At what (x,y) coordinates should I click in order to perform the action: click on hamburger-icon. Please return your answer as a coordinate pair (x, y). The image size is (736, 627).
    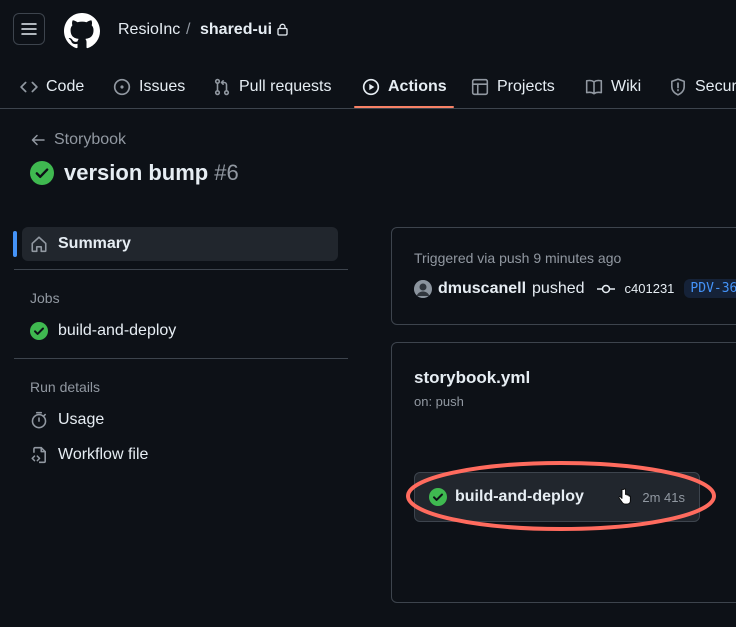
    Looking at the image, I should click on (29, 29).